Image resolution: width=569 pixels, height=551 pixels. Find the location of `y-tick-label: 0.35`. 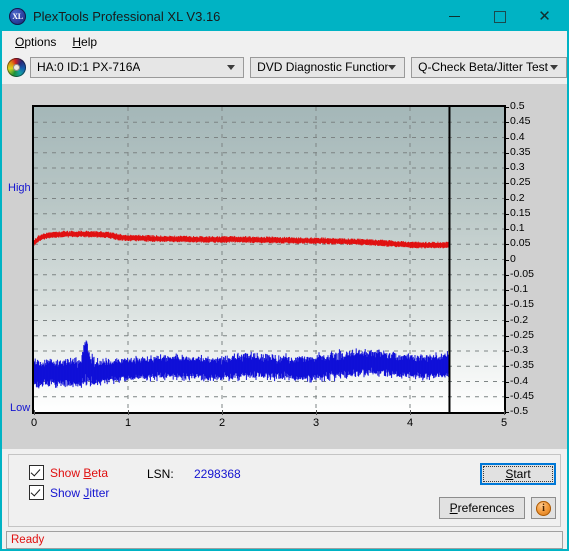

y-tick-label: 0.35 is located at coordinates (520, 151).